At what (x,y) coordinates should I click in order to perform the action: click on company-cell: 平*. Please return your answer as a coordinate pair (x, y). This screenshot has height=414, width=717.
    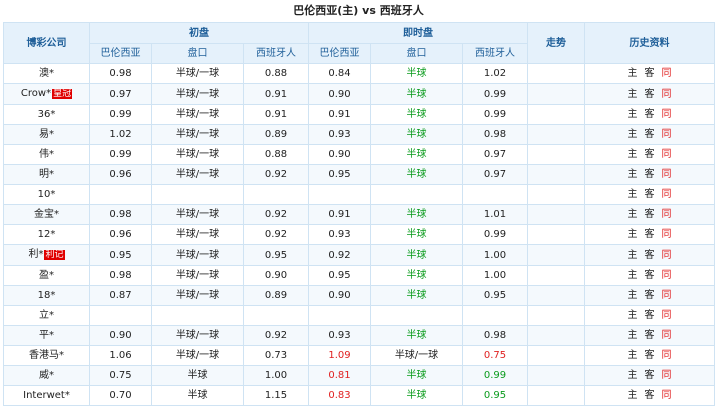
    Looking at the image, I should click on (46, 335).